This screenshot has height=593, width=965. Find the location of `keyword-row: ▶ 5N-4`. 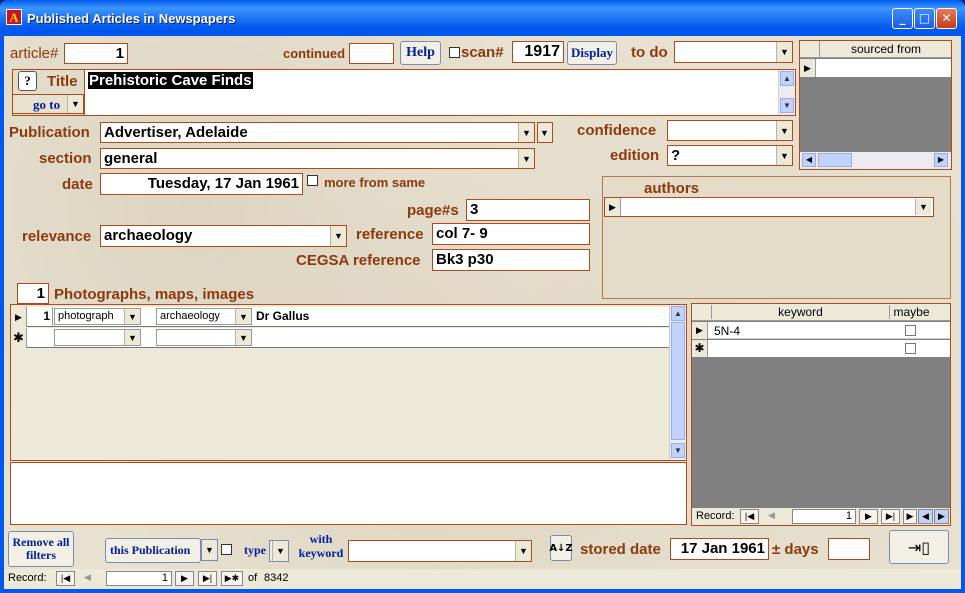

keyword-row: ▶ 5N-4 is located at coordinates (821, 330).